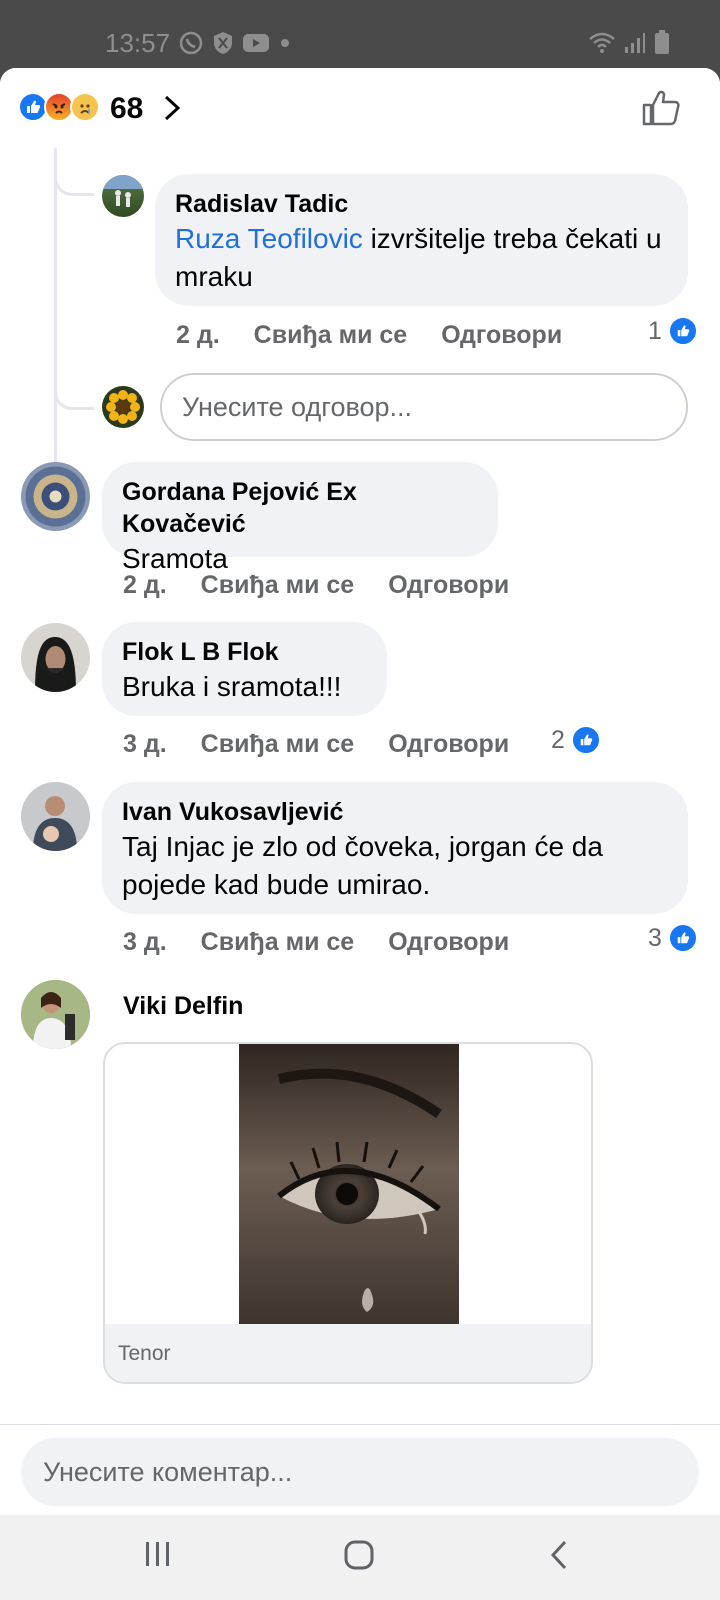 The width and height of the screenshot is (720, 1600). I want to click on navigation-bar, so click(360, 1557).